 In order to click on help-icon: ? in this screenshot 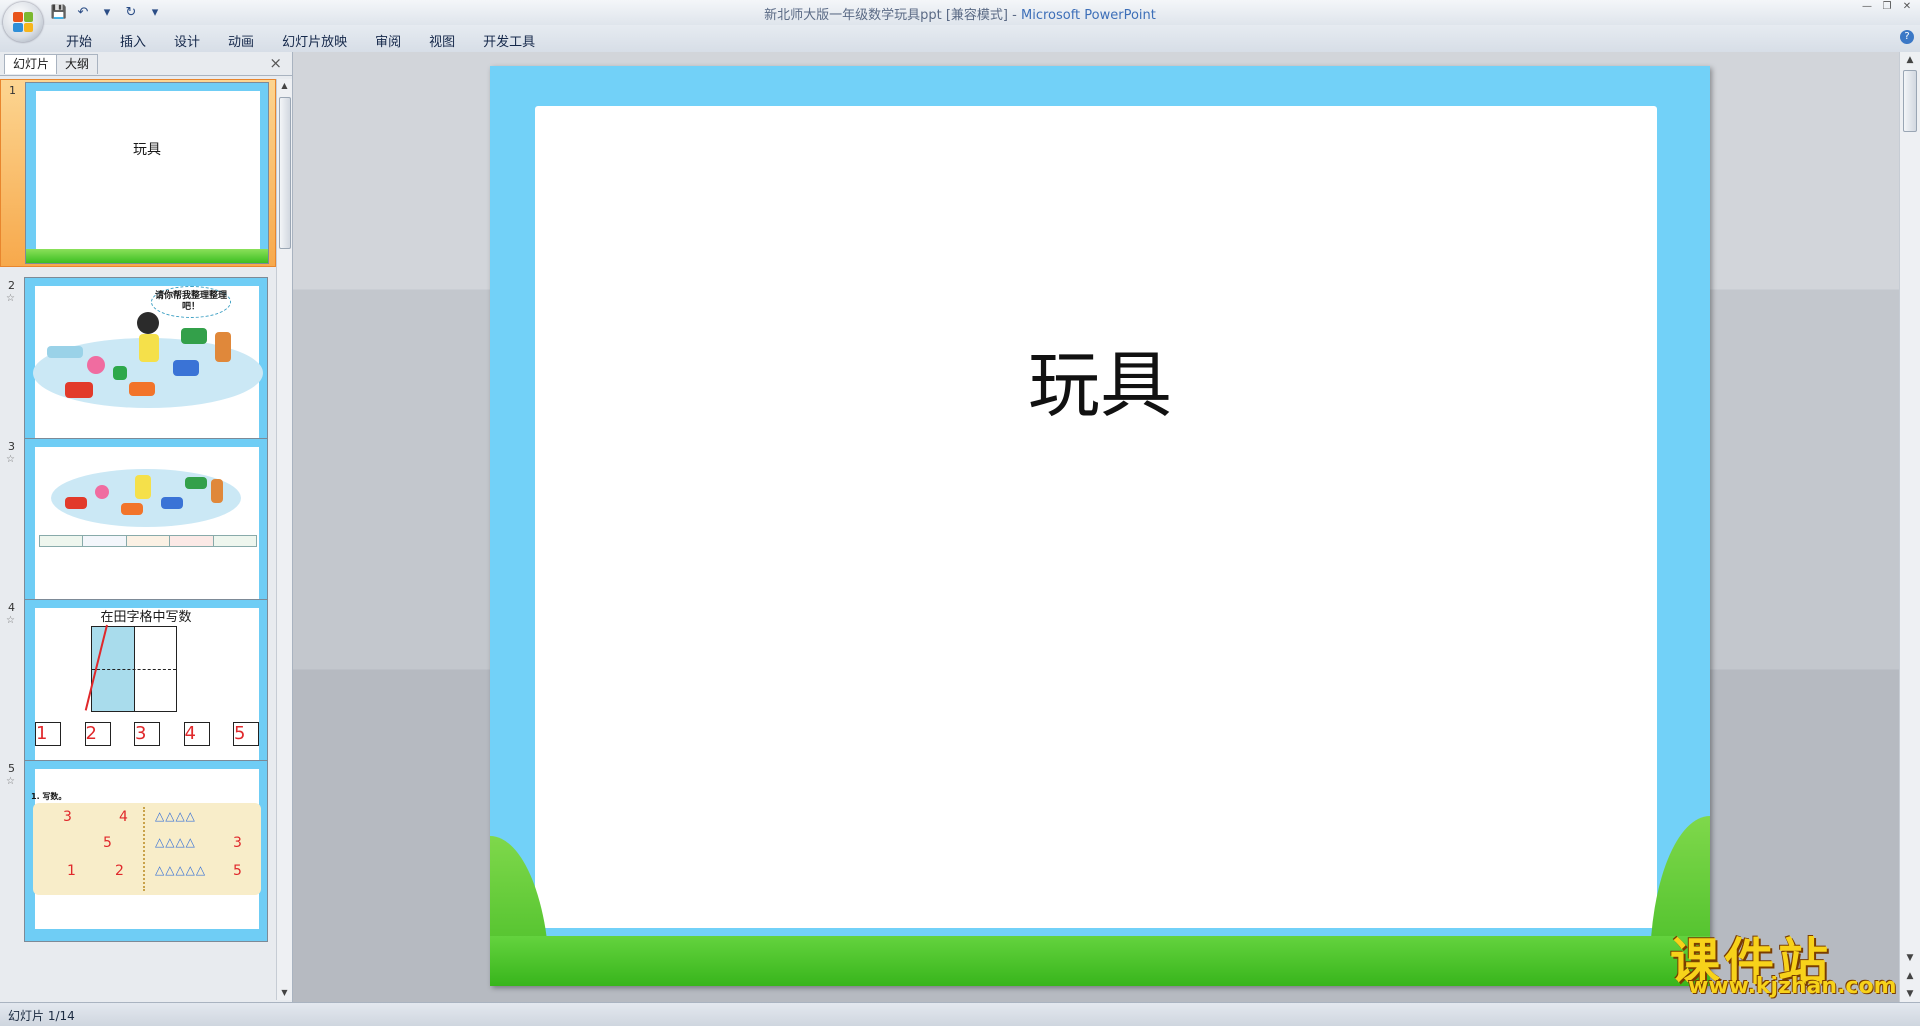, I will do `click(1907, 37)`.